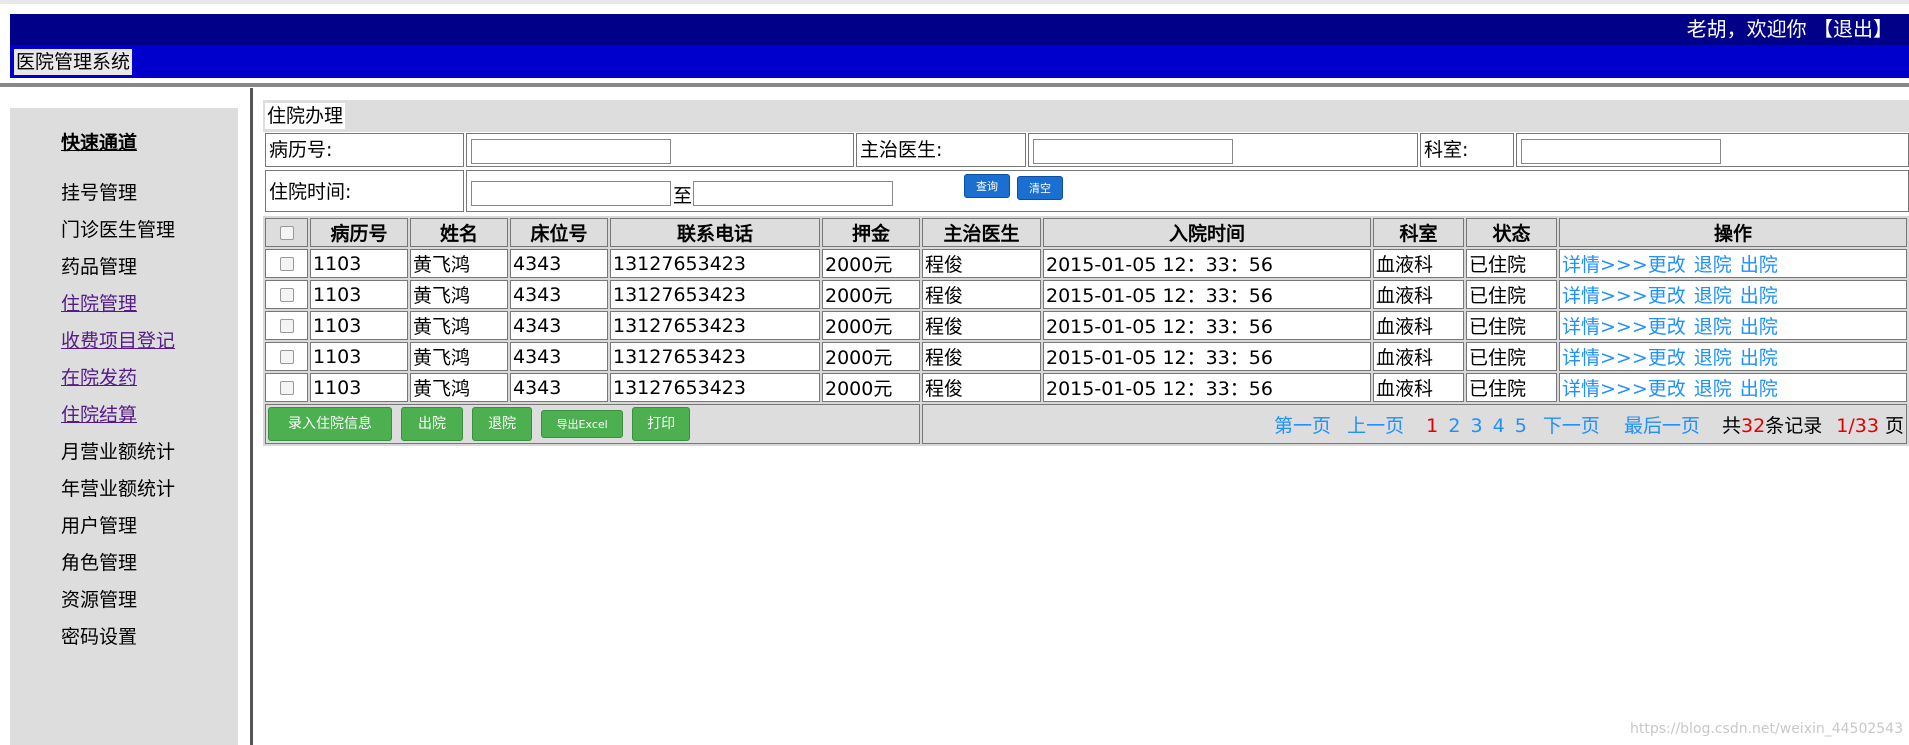 Image resolution: width=1909 pixels, height=745 pixels. Describe the element at coordinates (99, 191) in the screenshot. I see `sidebar-item-registration: 挂号管理` at that location.